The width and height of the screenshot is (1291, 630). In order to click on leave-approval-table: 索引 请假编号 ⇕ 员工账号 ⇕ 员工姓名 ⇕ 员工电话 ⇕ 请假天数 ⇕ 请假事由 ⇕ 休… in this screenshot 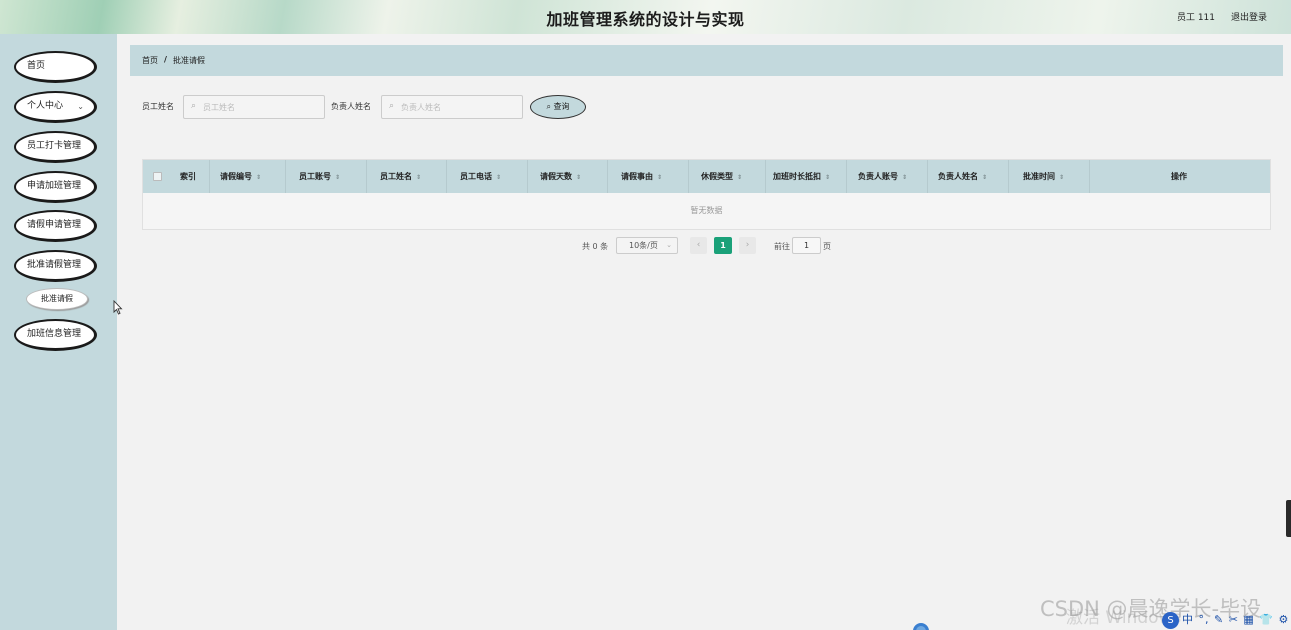, I will do `click(706, 194)`.